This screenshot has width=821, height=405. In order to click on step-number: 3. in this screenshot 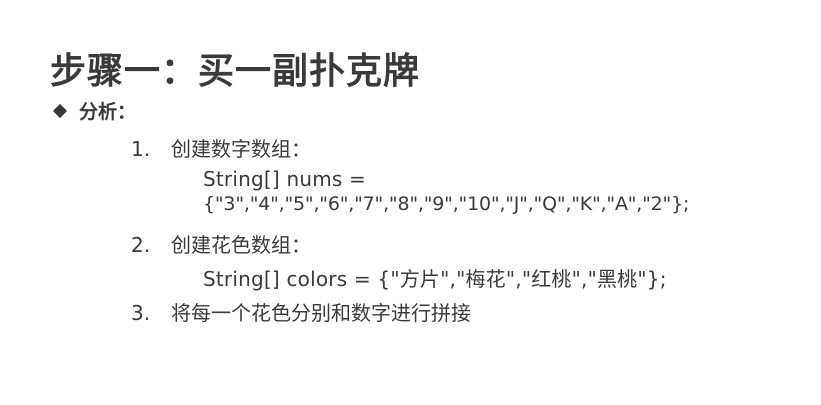, I will do `click(141, 313)`.